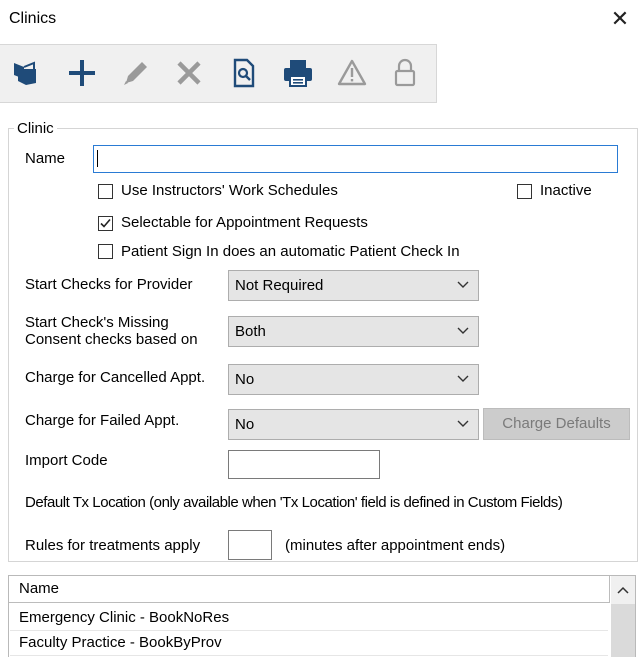  What do you see at coordinates (113, 545) in the screenshot?
I see `rules-label: Rules for treatments apply` at bounding box center [113, 545].